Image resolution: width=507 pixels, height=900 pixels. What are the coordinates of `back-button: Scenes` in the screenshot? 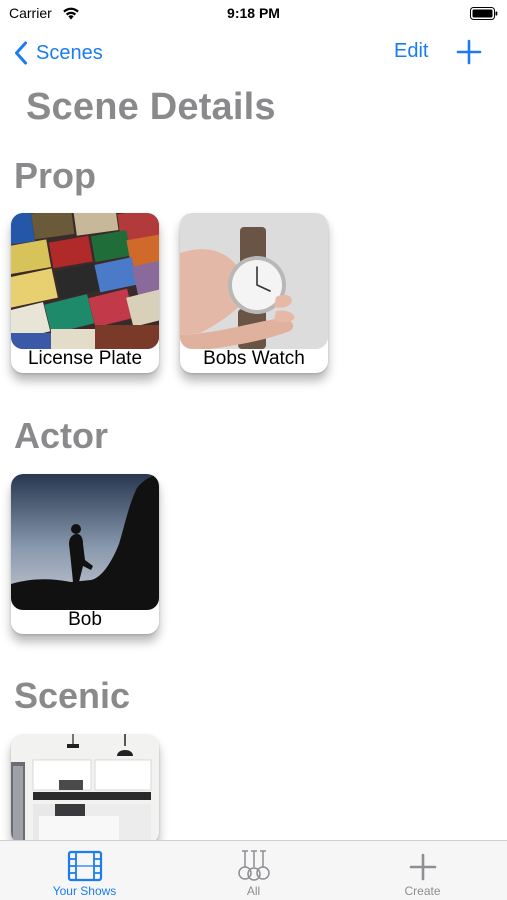 It's located at (58, 53).